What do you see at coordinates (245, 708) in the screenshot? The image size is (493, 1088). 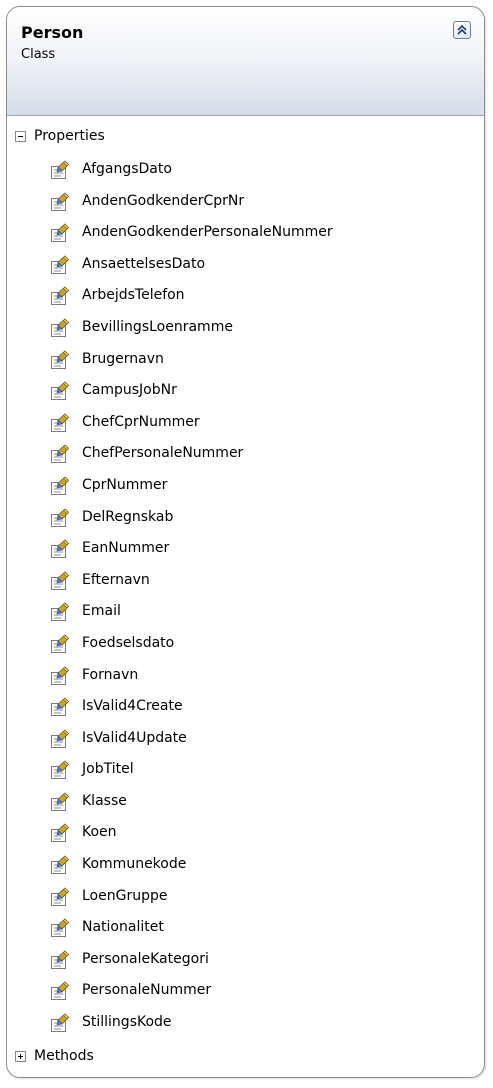 I see `property-row: IsValid4Create` at bounding box center [245, 708].